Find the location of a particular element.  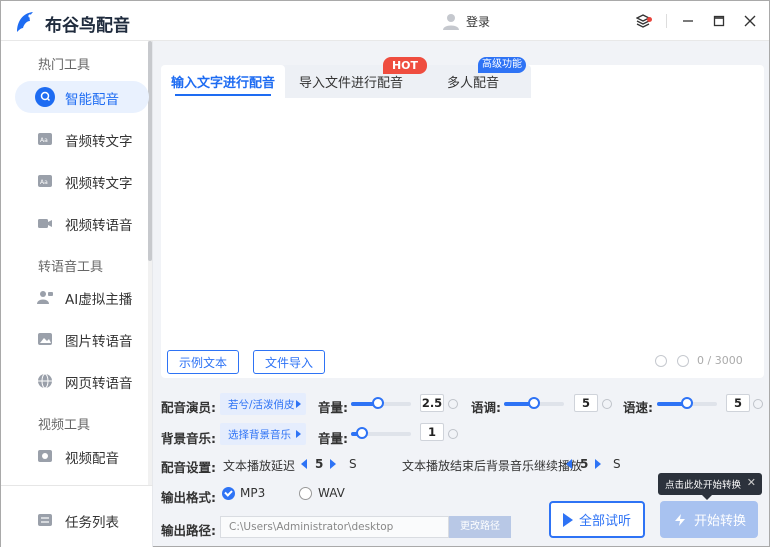

sidebar-item-video-dubbing: 视频配音 is located at coordinates (82, 456).